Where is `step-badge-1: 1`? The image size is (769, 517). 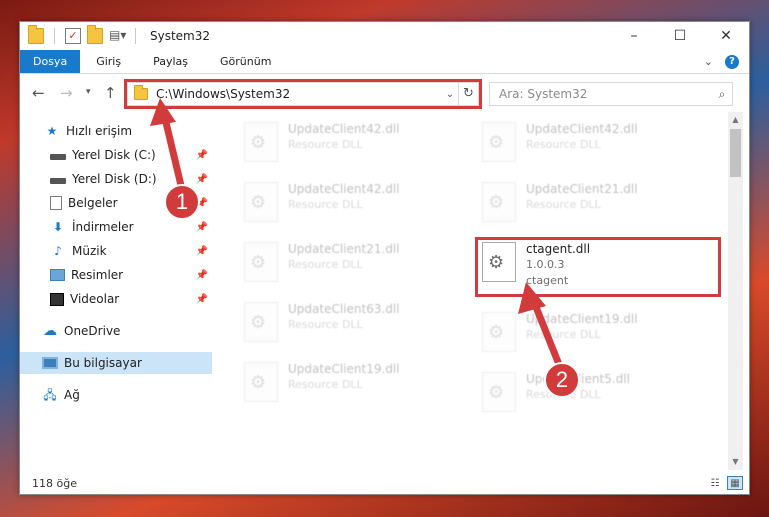
step-badge-1: 1 is located at coordinates (182, 202).